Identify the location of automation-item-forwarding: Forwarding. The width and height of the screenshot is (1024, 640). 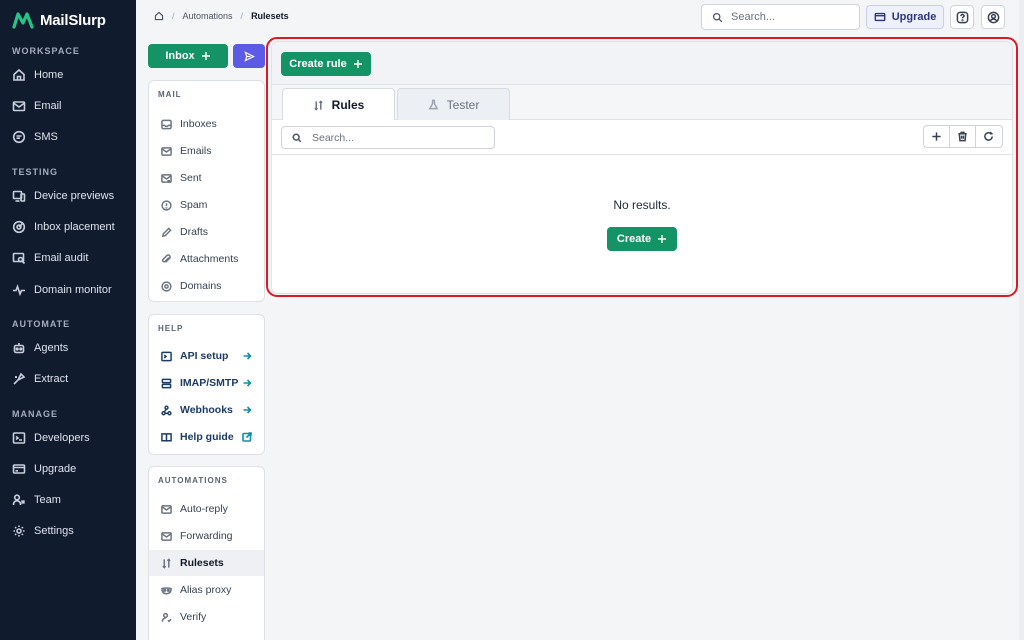
(206, 536).